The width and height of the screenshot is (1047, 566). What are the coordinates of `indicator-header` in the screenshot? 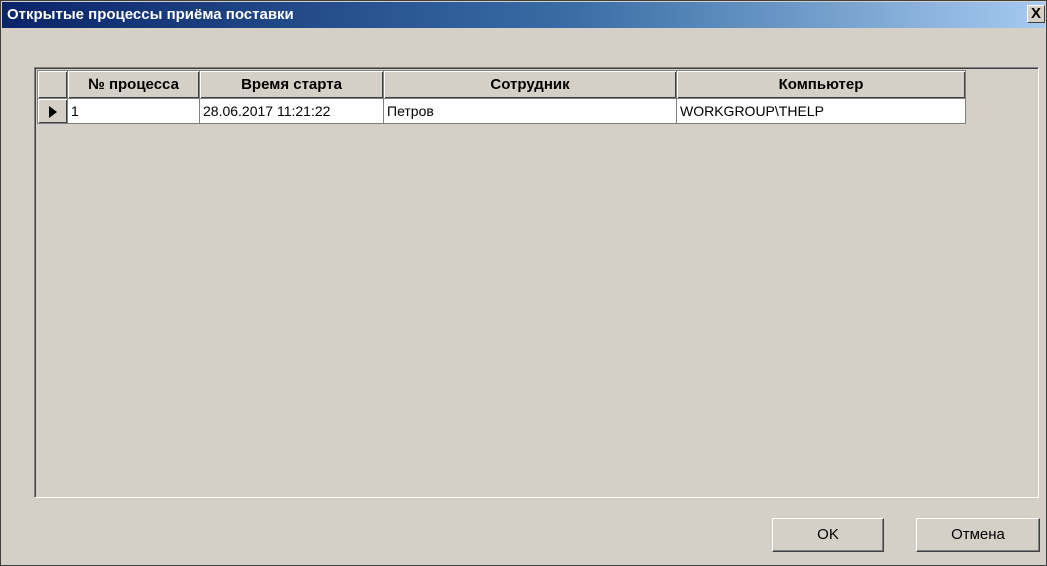 It's located at (52, 84).